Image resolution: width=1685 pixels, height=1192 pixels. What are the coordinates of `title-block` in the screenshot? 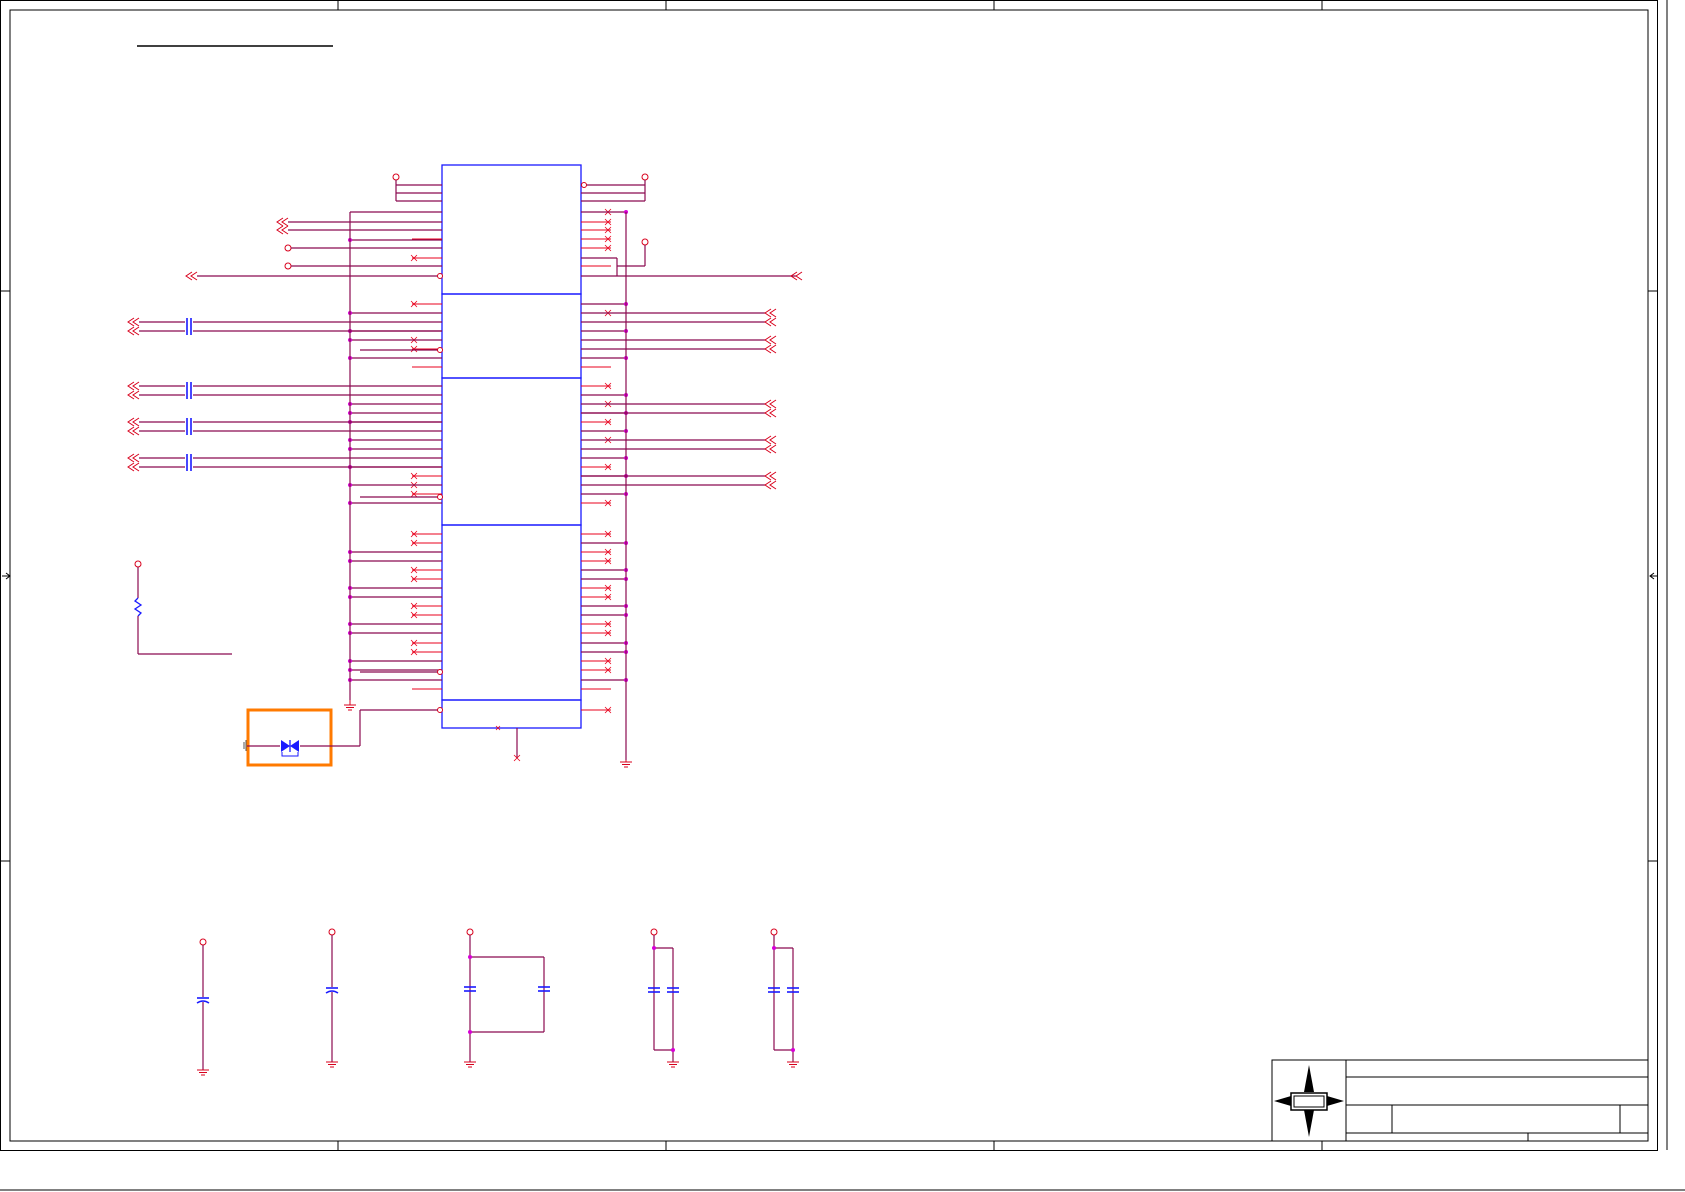 It's located at (1460, 1100).